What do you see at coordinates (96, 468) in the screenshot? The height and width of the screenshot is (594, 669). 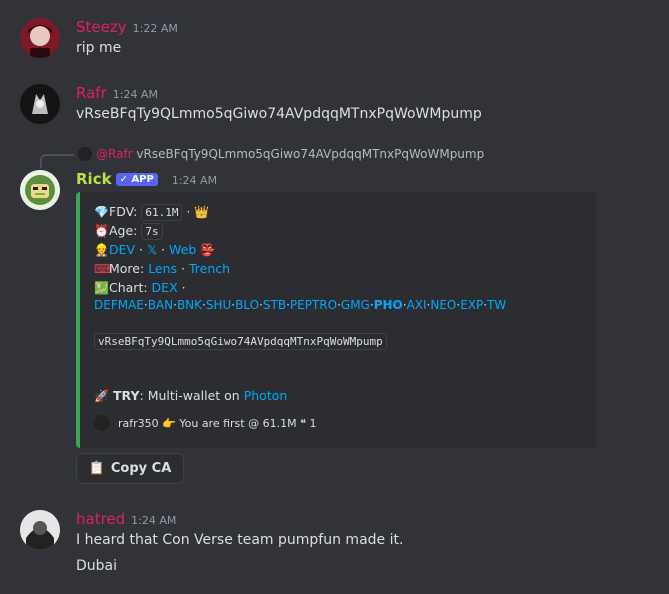 I see `clipboard-icon: 📋` at bounding box center [96, 468].